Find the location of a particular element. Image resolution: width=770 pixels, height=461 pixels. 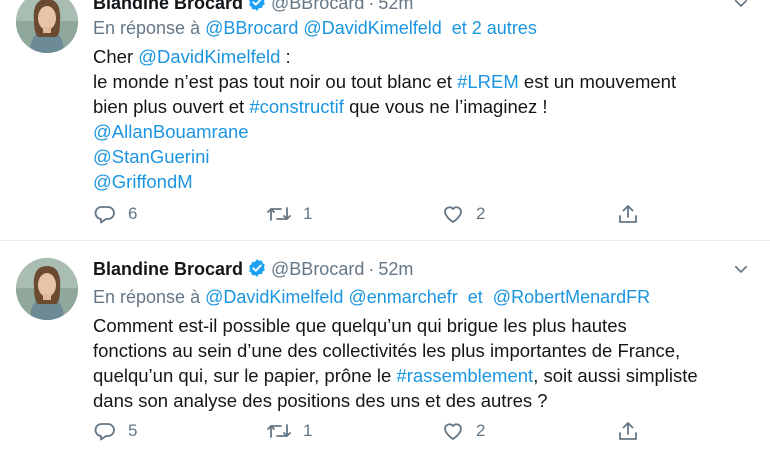

hashtag-link: #rassemblement is located at coordinates (464, 375).